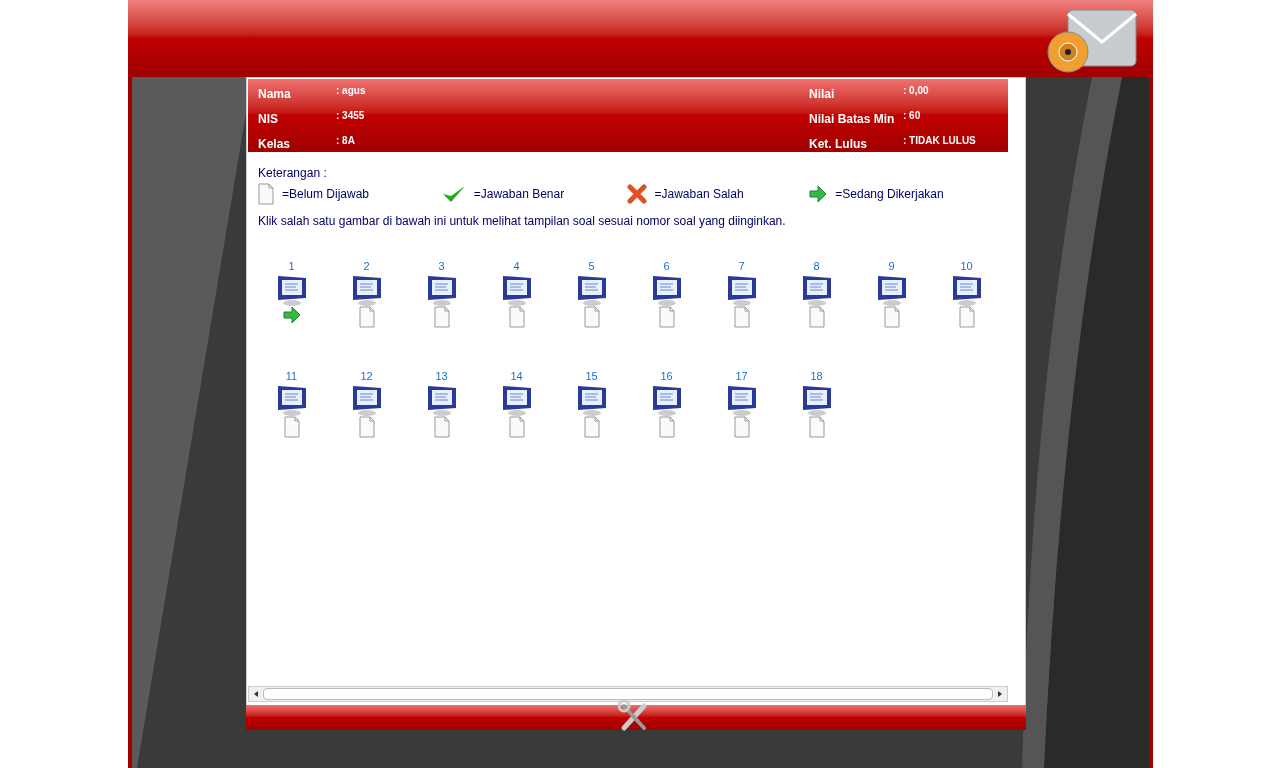 Image resolution: width=1280 pixels, height=768 pixels. I want to click on instruction-text: Klik salah satu gambar di bawah ini untuk melihat tampilan soal sesuai nomor soal yang diinginkan., so click(522, 221).